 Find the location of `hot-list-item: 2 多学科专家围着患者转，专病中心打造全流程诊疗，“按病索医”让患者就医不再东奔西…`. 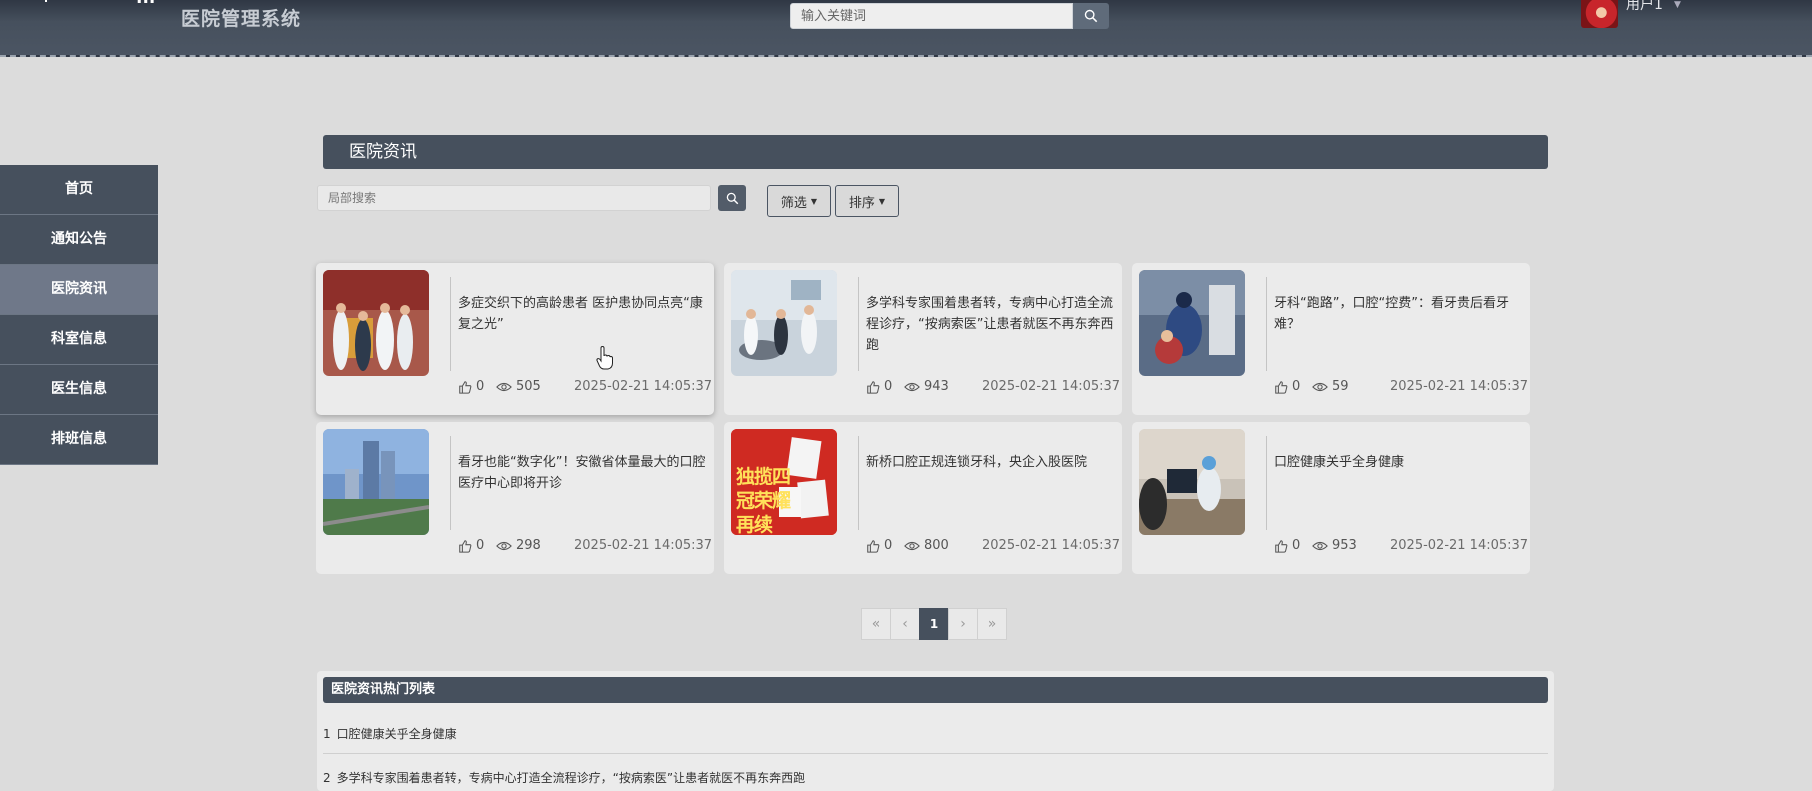

hot-list-item: 2 多学科专家围着患者转，专病中心打造全流程诊疗，“按病索医”让患者就医不再东奔西… is located at coordinates (935, 778).